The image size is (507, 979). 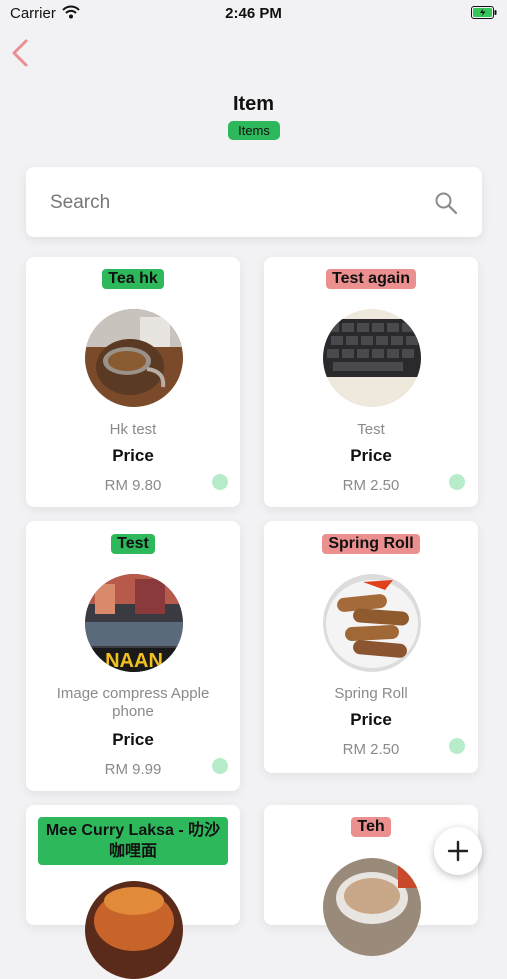 I want to click on add-item-button, so click(x=458, y=851).